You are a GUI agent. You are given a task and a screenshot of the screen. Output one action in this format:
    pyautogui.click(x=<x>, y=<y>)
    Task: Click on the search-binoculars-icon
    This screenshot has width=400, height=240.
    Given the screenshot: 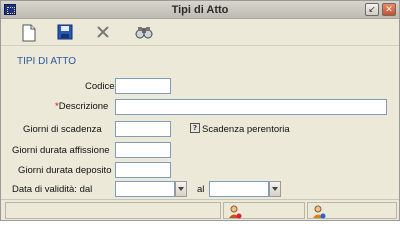 What is the action you would take?
    pyautogui.click(x=143, y=33)
    